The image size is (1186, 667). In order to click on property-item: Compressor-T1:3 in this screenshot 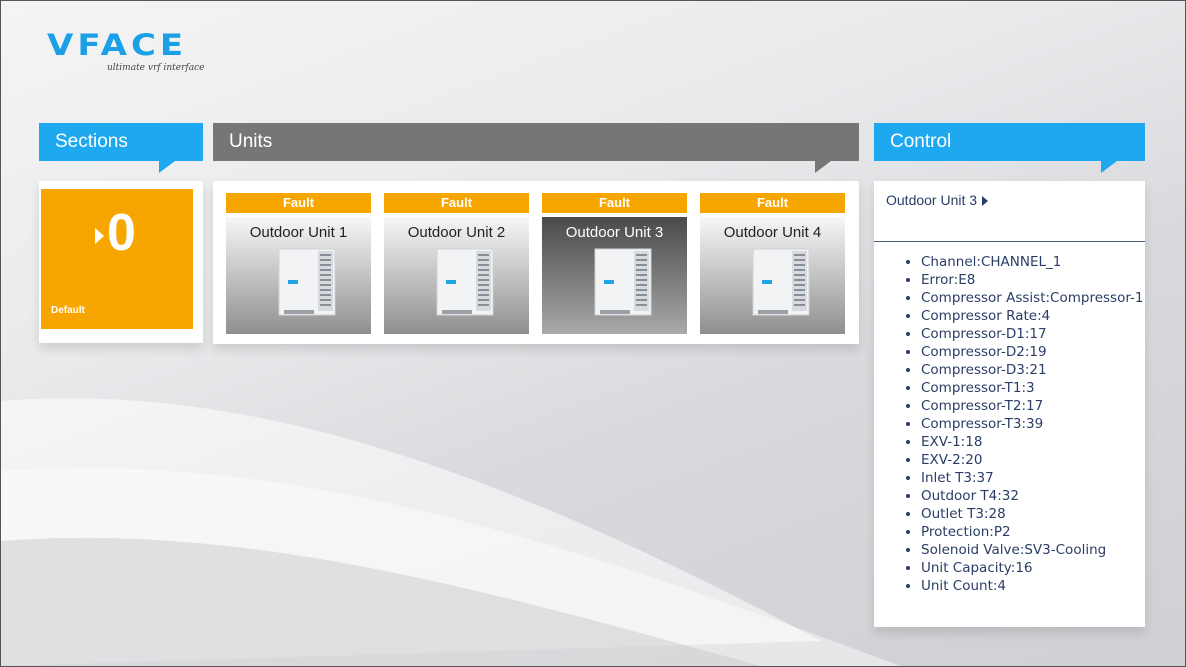, I will do `click(1041, 388)`.